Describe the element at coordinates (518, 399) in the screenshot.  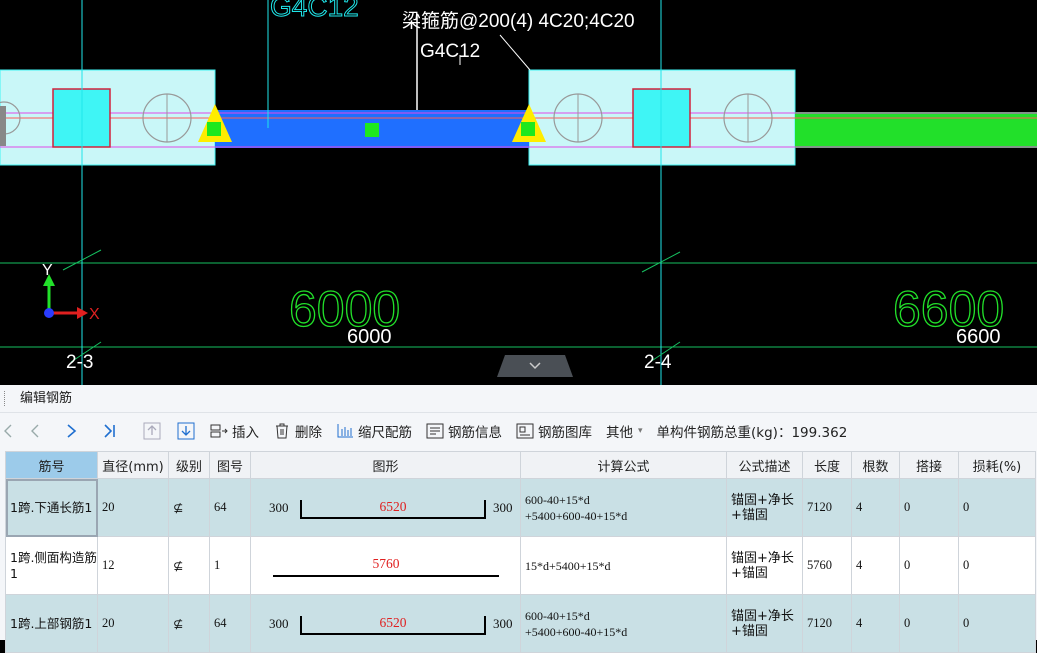
I see `panel-title-bar: 编辑钢筋` at that location.